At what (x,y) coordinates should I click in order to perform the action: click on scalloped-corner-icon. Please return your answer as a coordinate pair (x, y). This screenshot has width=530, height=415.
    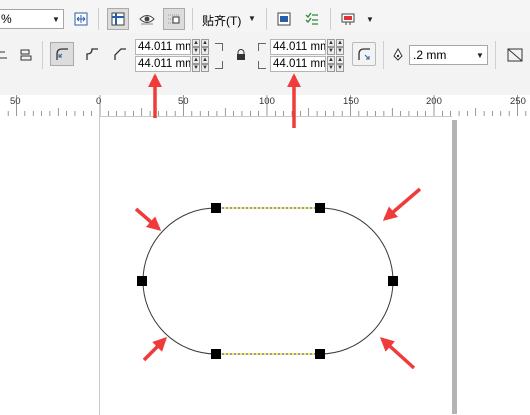
    Looking at the image, I should click on (92, 54).